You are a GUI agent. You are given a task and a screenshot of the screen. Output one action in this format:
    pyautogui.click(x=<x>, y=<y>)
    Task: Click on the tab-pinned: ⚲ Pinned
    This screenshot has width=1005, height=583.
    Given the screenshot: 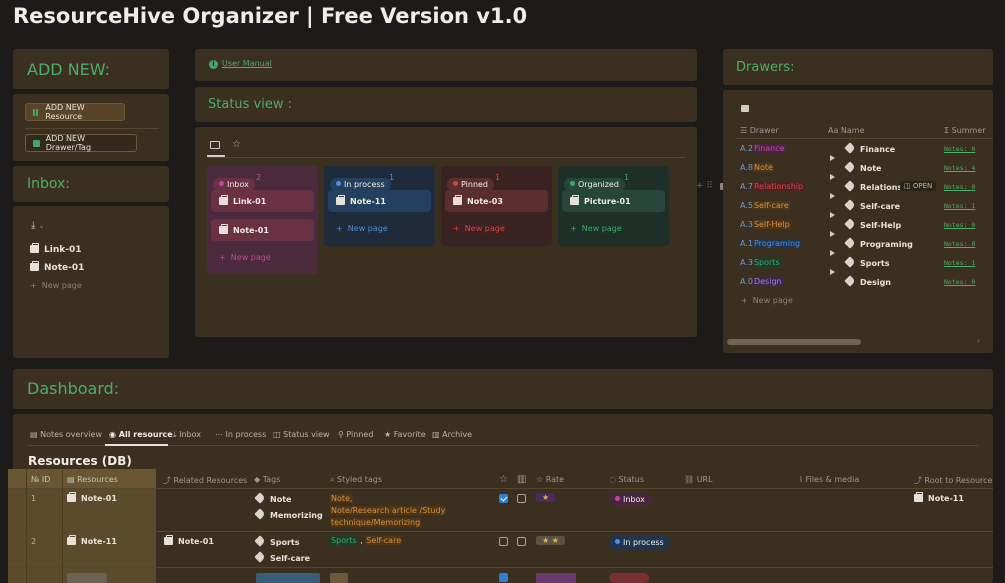 What is the action you would take?
    pyautogui.click(x=355, y=434)
    